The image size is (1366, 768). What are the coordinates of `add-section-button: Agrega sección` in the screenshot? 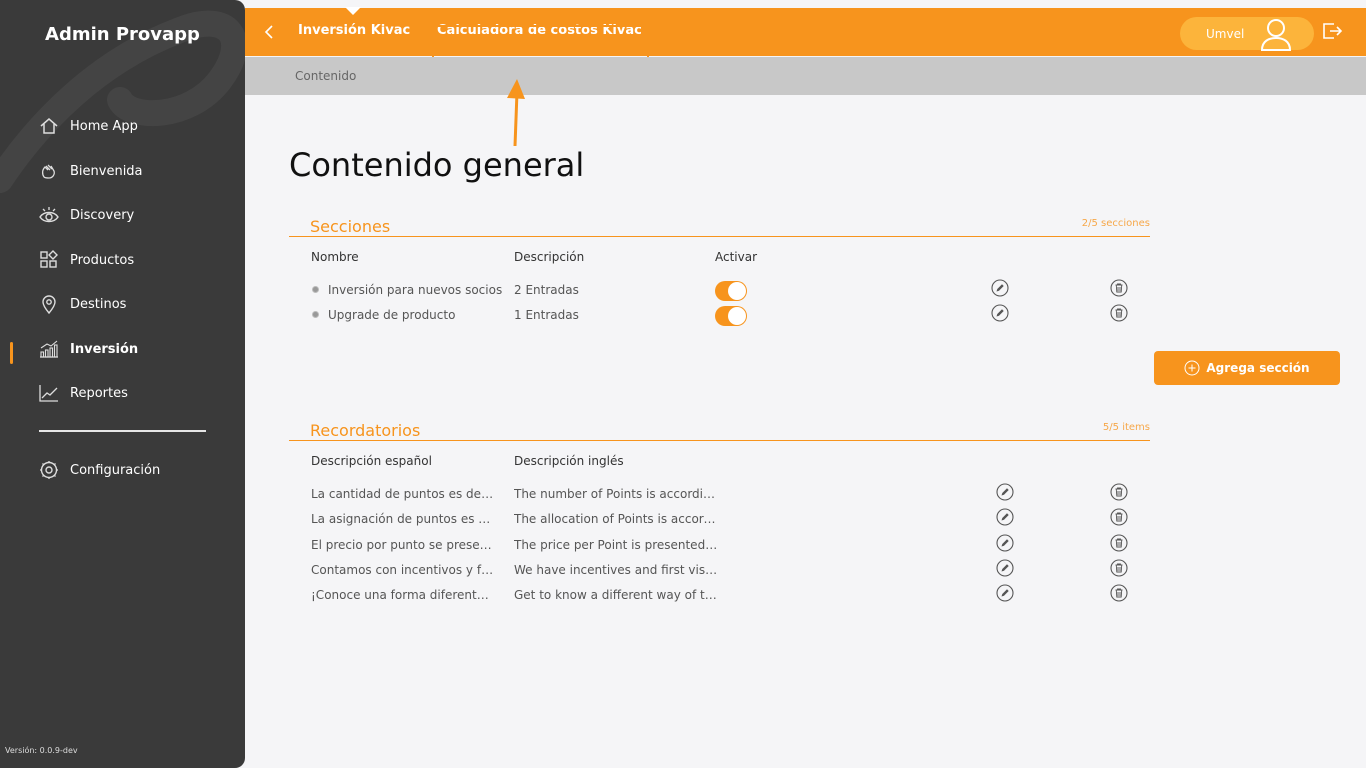 It's located at (1247, 368).